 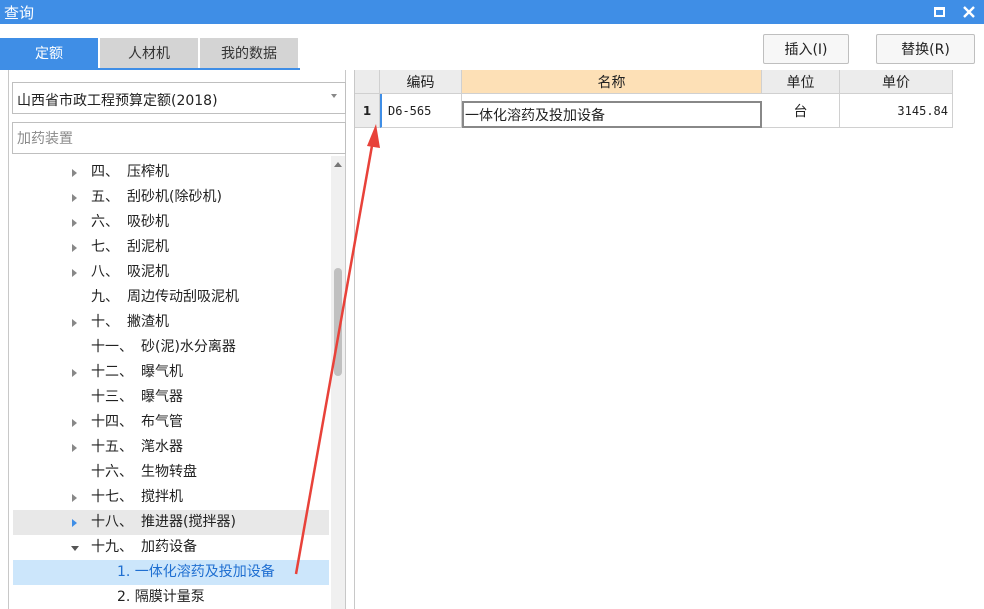 I want to click on tree-node: 十九、 加药设备, so click(x=171, y=547).